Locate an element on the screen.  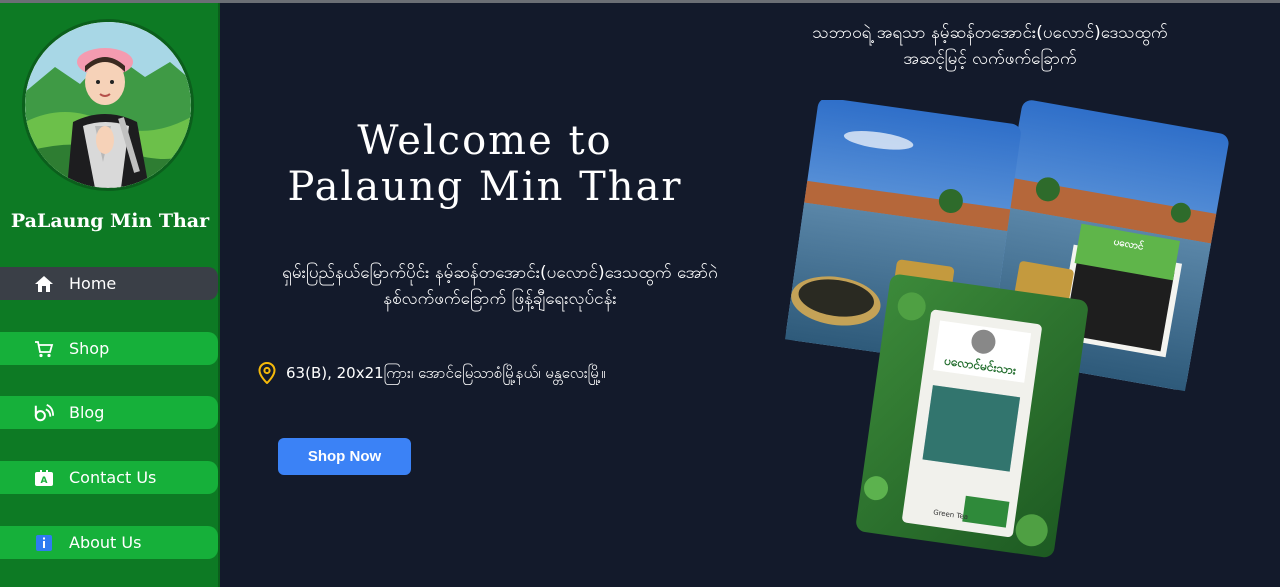
nav-contact: A Contact Us is located at coordinates (109, 477).